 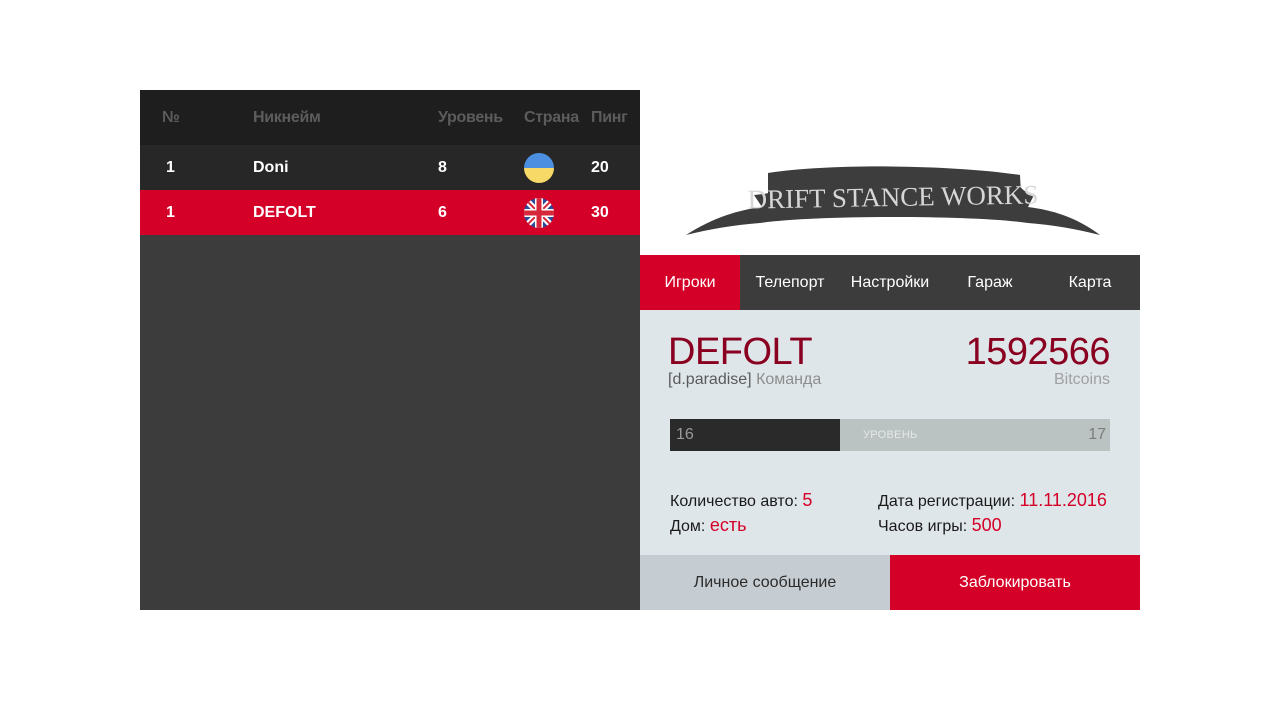 What do you see at coordinates (539, 213) in the screenshot?
I see `uk-flag-icon` at bounding box center [539, 213].